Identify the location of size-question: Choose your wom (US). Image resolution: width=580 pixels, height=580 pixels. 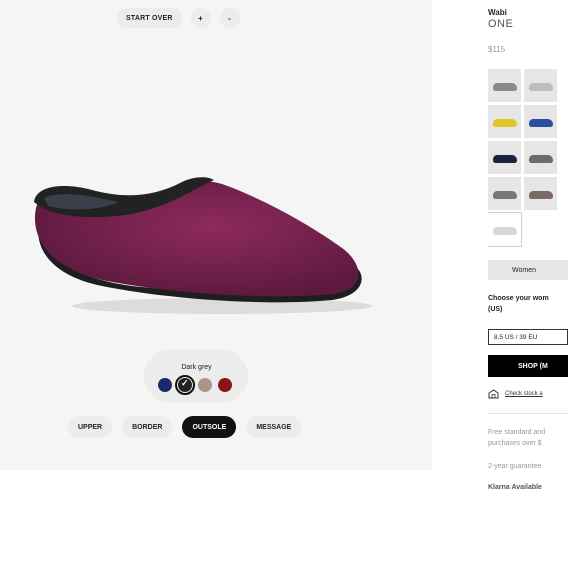
(518, 304).